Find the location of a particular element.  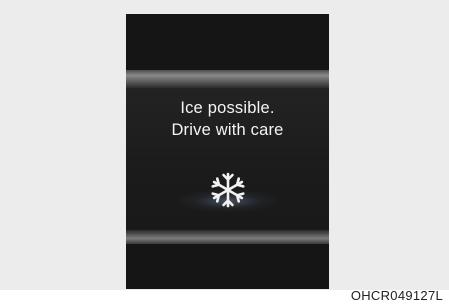

display-bottom-divider is located at coordinates (227, 237).